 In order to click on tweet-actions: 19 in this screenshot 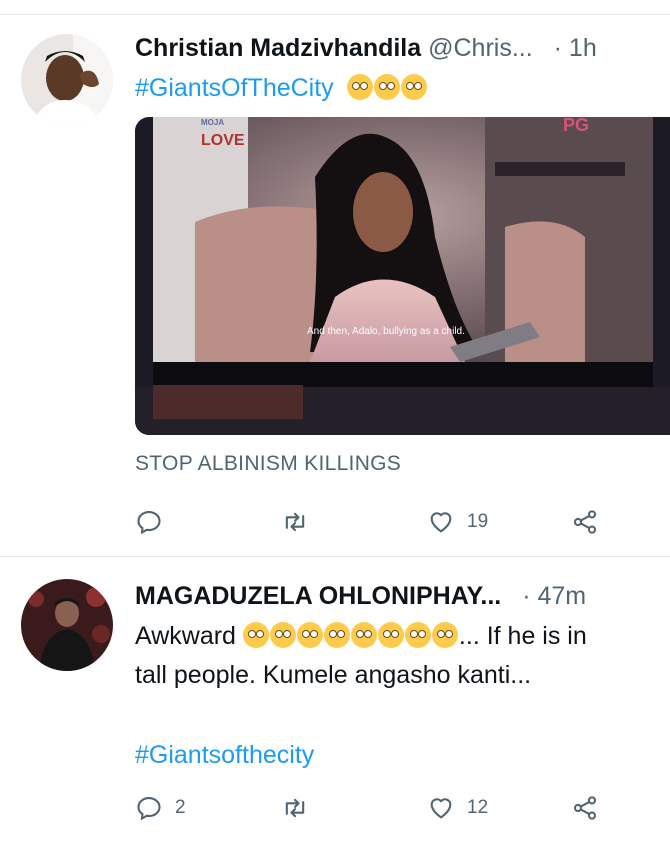, I will do `click(375, 522)`.